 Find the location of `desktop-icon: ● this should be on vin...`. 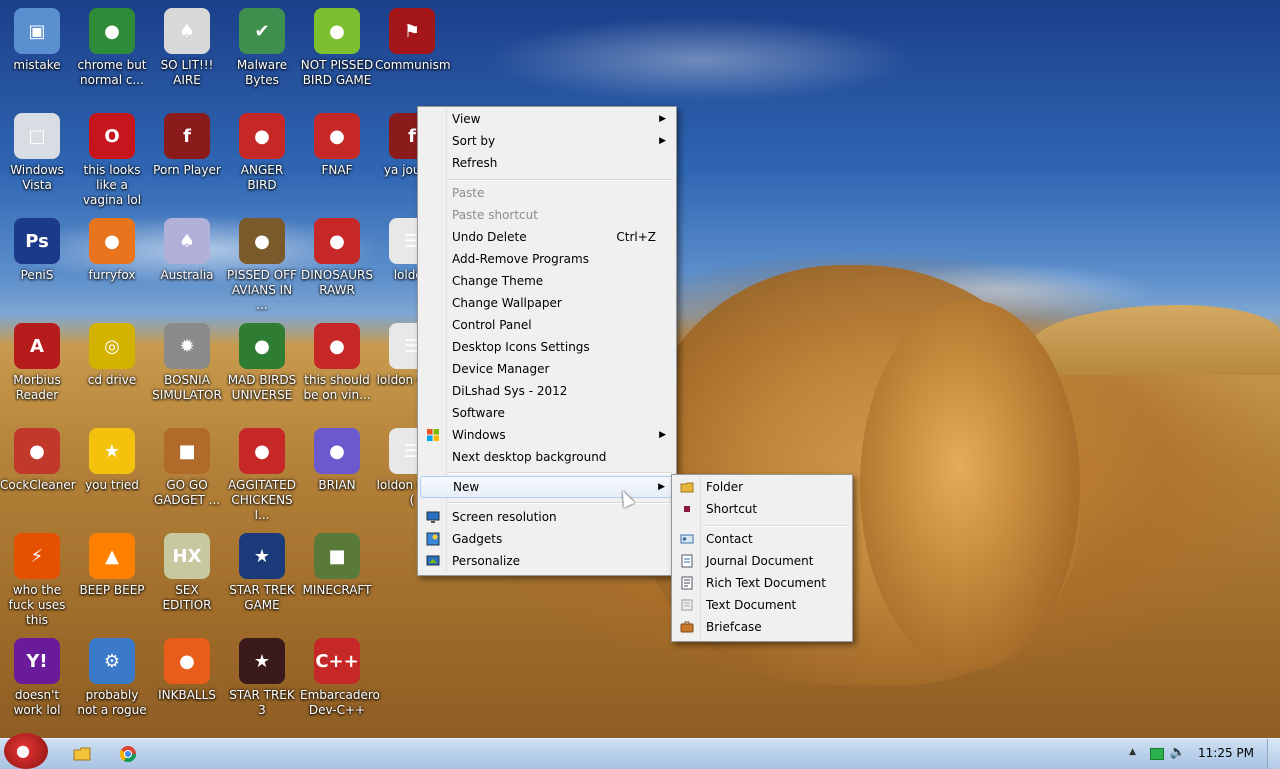

desktop-icon: ● this should be on vin... is located at coordinates (337, 363).